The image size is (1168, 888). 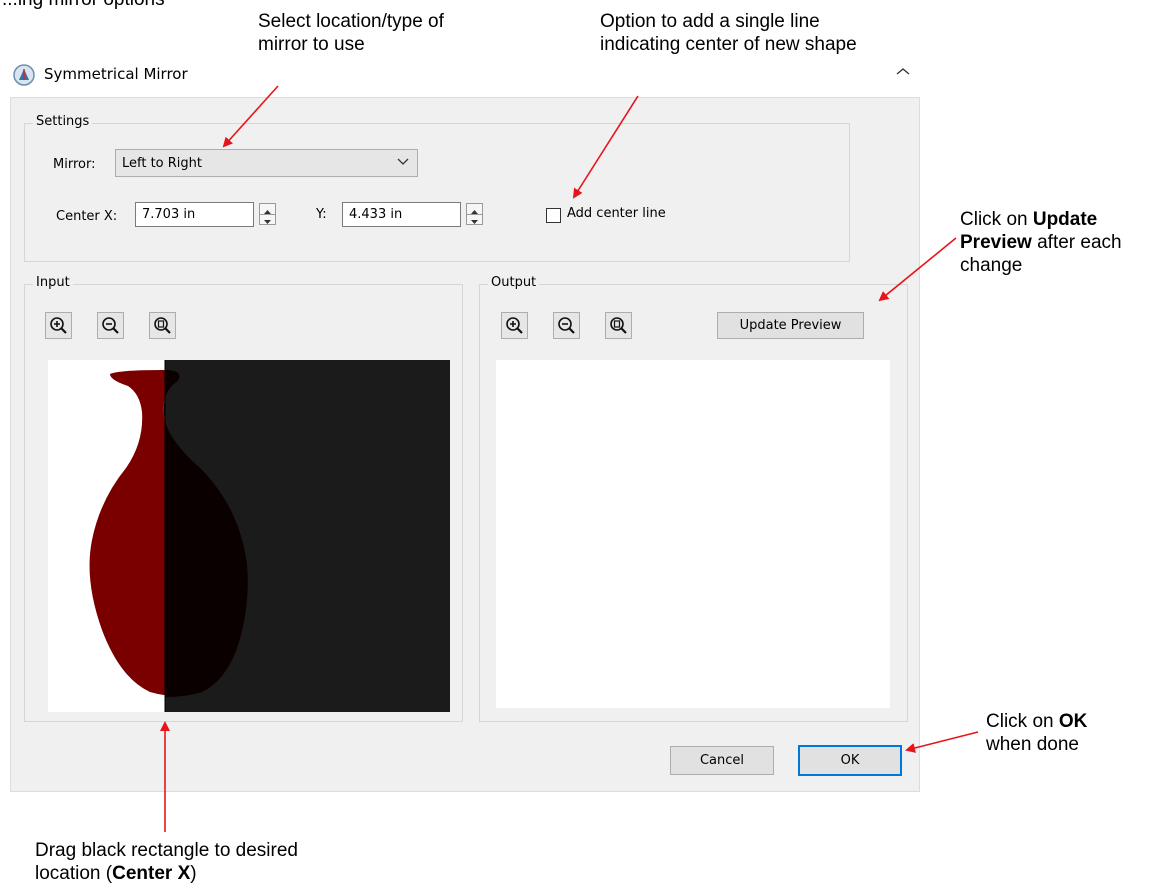 What do you see at coordinates (917, 269) in the screenshot?
I see `arrow-update-preview` at bounding box center [917, 269].